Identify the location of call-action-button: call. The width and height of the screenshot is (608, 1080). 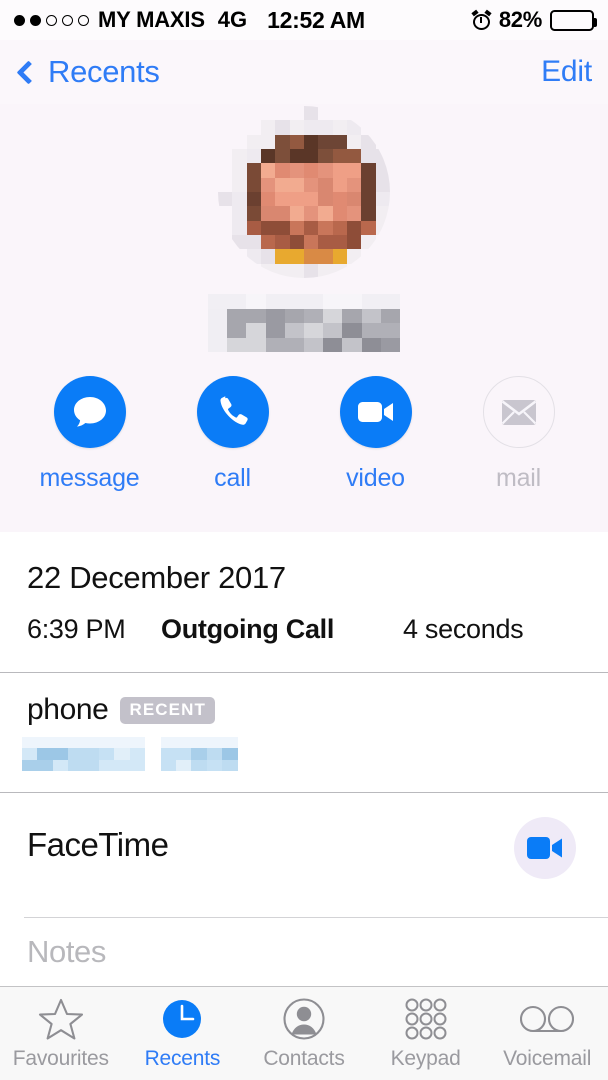
(233, 434).